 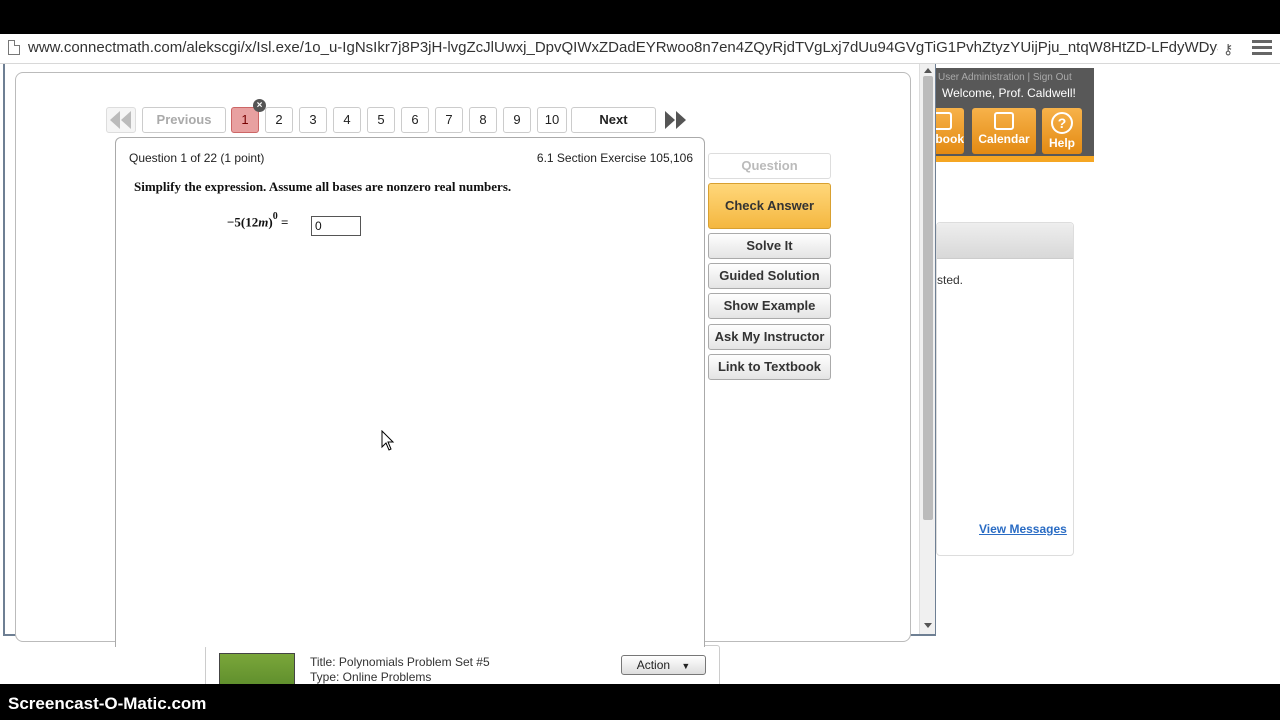 I want to click on nav-help-label: Help, so click(x=1061, y=143).